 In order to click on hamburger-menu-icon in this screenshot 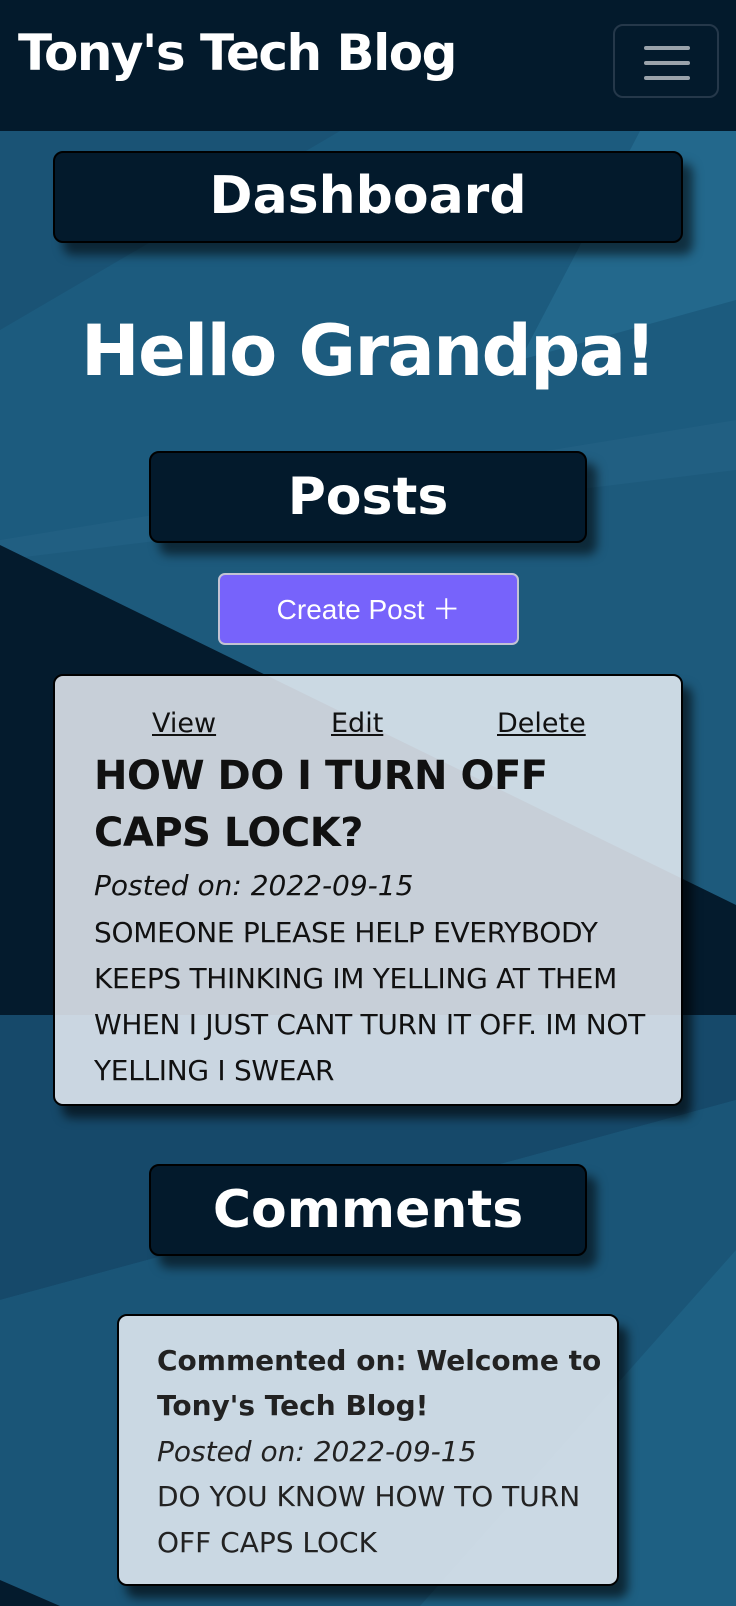, I will do `click(667, 48)`.